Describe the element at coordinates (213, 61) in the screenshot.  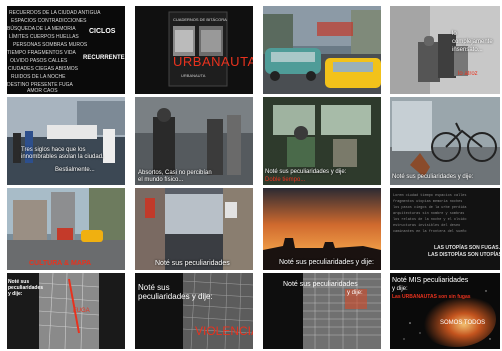
I see `tile-2-title: URBANAUTA` at that location.